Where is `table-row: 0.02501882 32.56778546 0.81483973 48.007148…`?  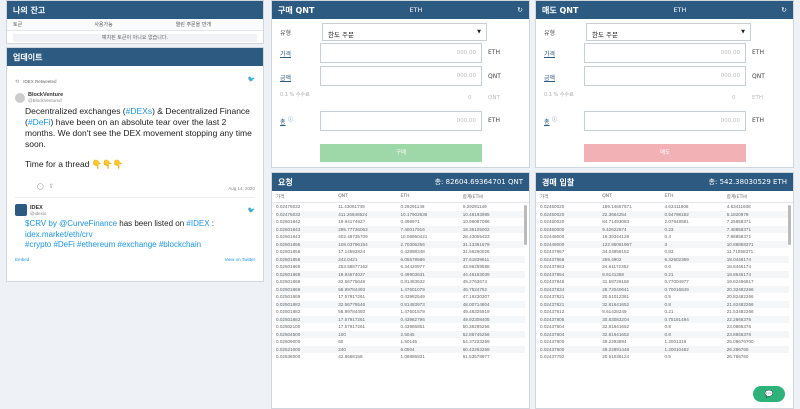 table-row: 0.02501882 32.56778546 0.81483973 48.007148… is located at coordinates (400, 304).